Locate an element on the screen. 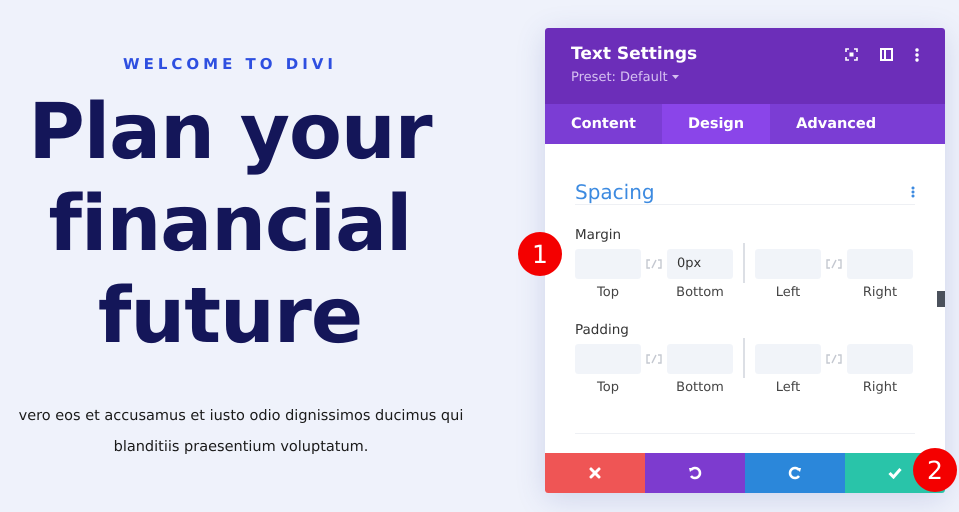 The image size is (959, 512). scrollbar-thumb is located at coordinates (941, 299).